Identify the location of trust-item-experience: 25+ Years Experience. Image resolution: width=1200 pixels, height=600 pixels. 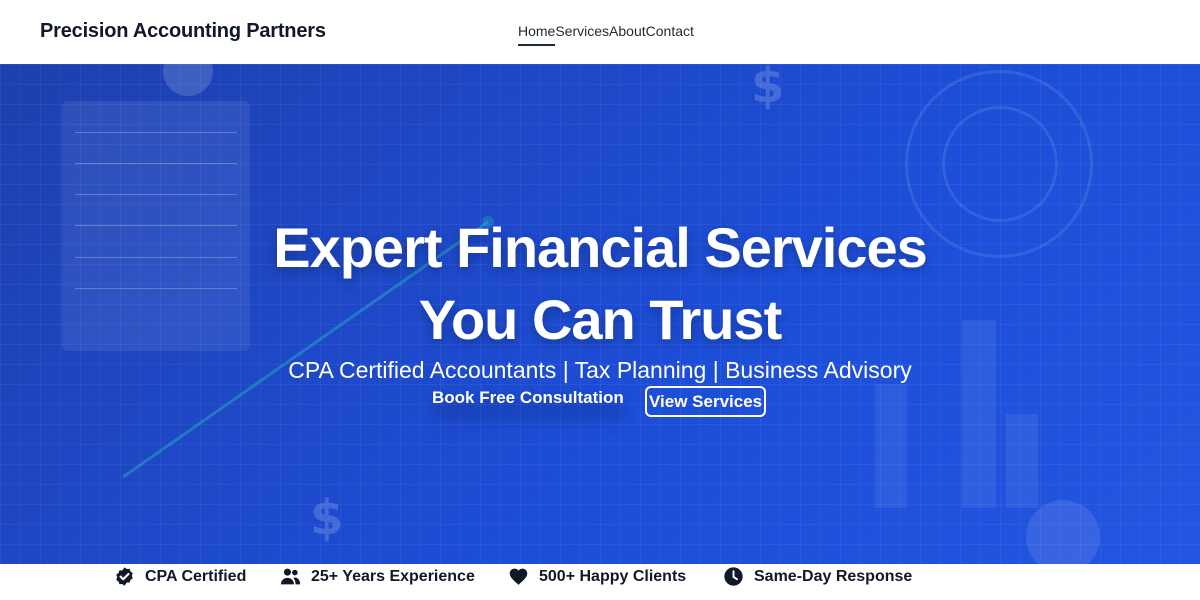
(377, 576).